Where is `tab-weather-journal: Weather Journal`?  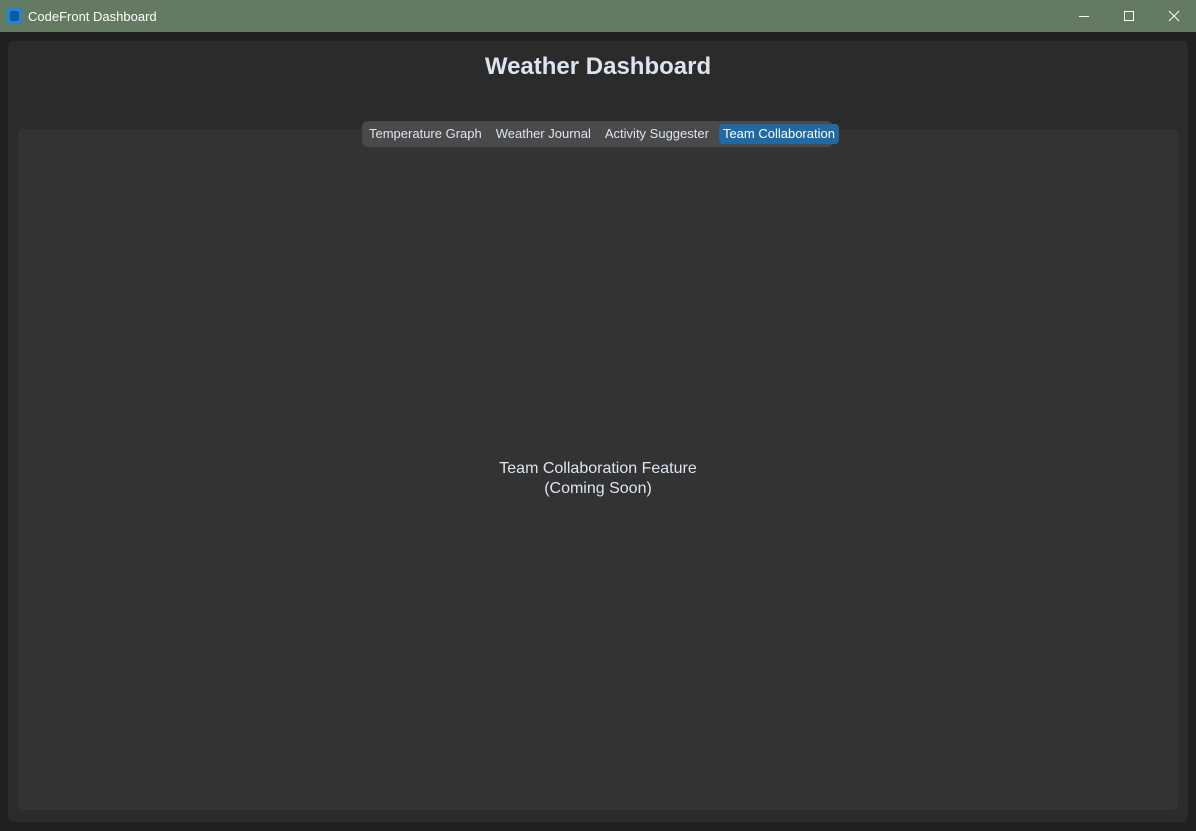
tab-weather-journal: Weather Journal is located at coordinates (543, 134).